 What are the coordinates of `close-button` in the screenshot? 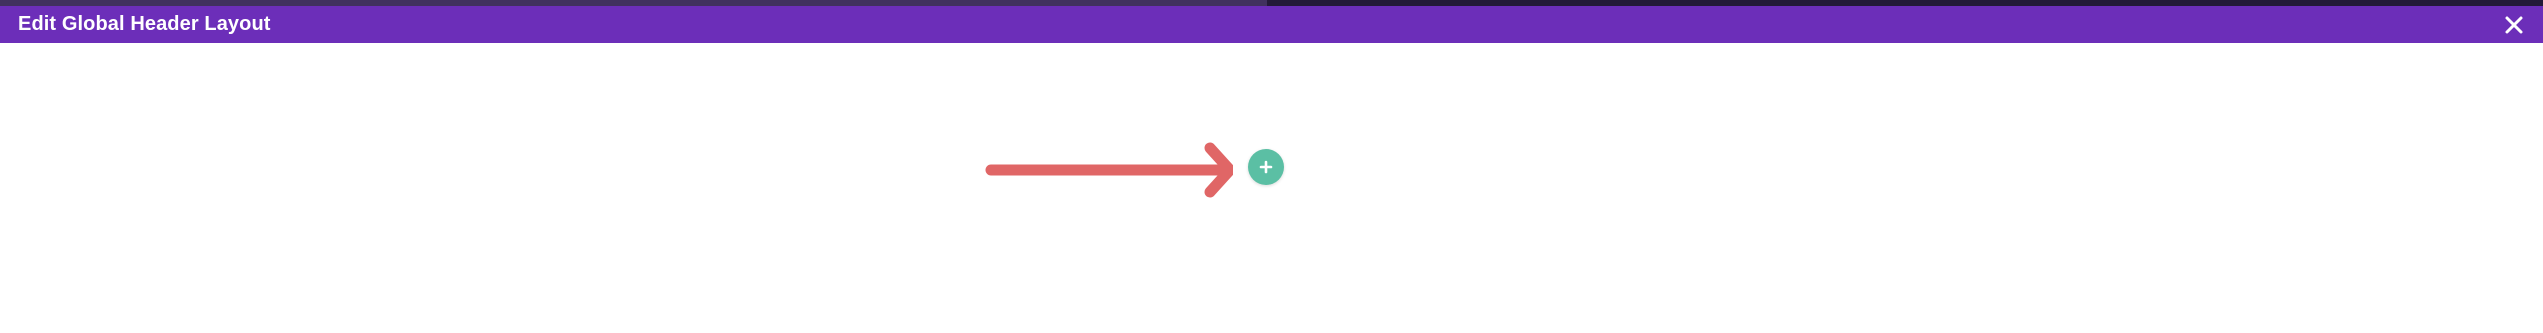 It's located at (2514, 25).